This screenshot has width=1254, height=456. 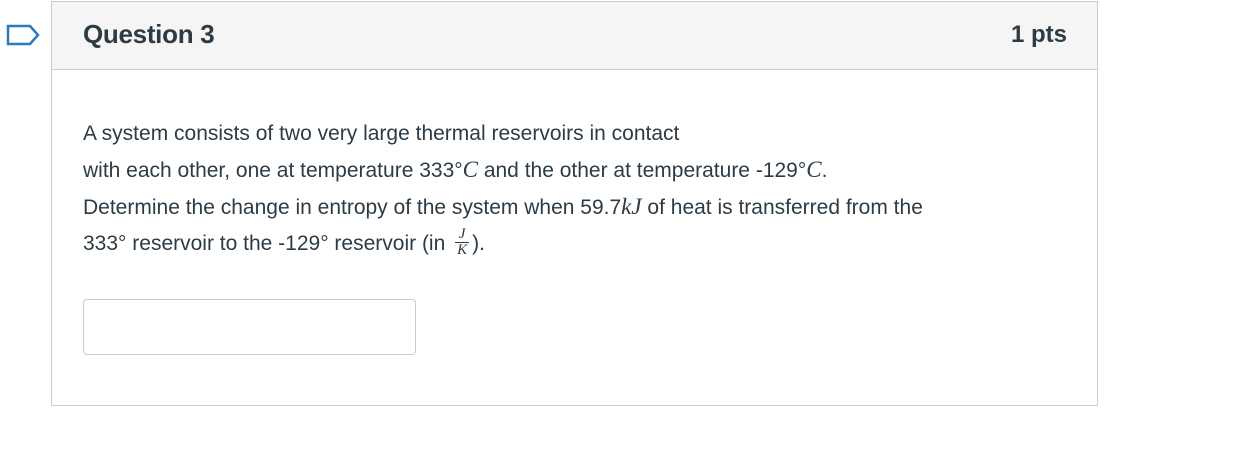 What do you see at coordinates (462, 249) in the screenshot?
I see `fraction-denominator: K` at bounding box center [462, 249].